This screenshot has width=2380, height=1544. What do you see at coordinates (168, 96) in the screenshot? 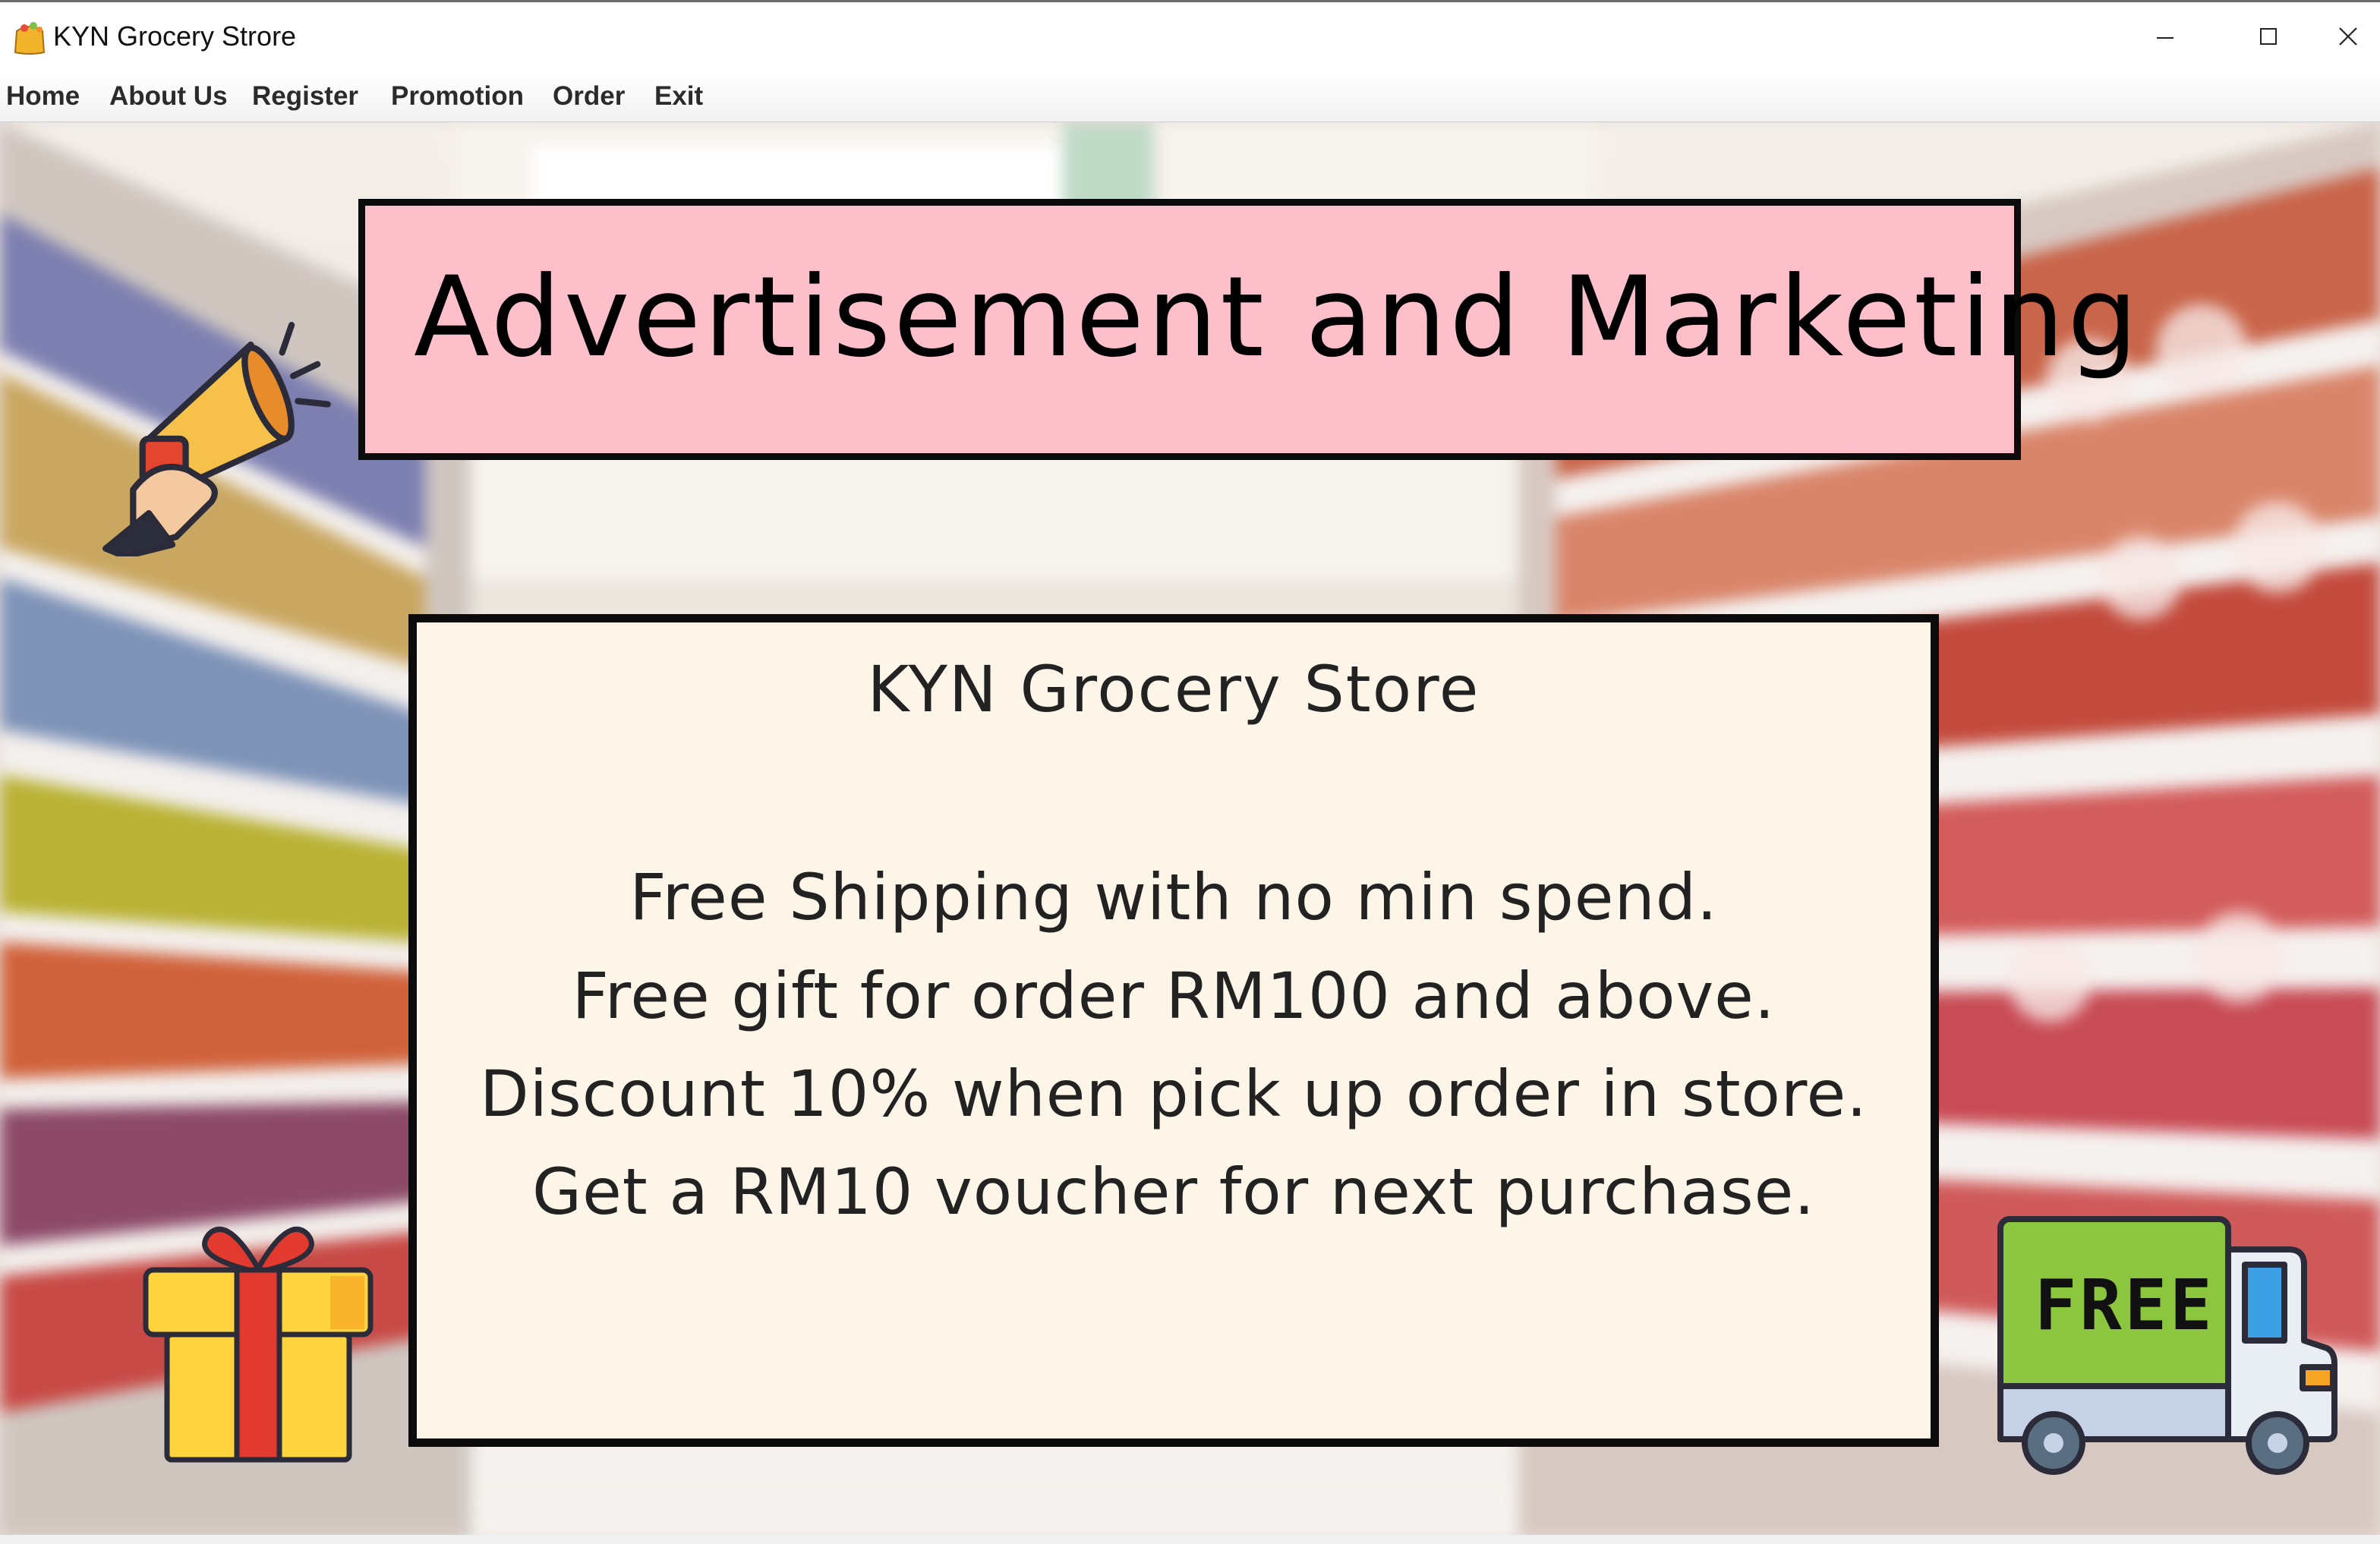
I see `menu-item-about-us: About Us` at bounding box center [168, 96].